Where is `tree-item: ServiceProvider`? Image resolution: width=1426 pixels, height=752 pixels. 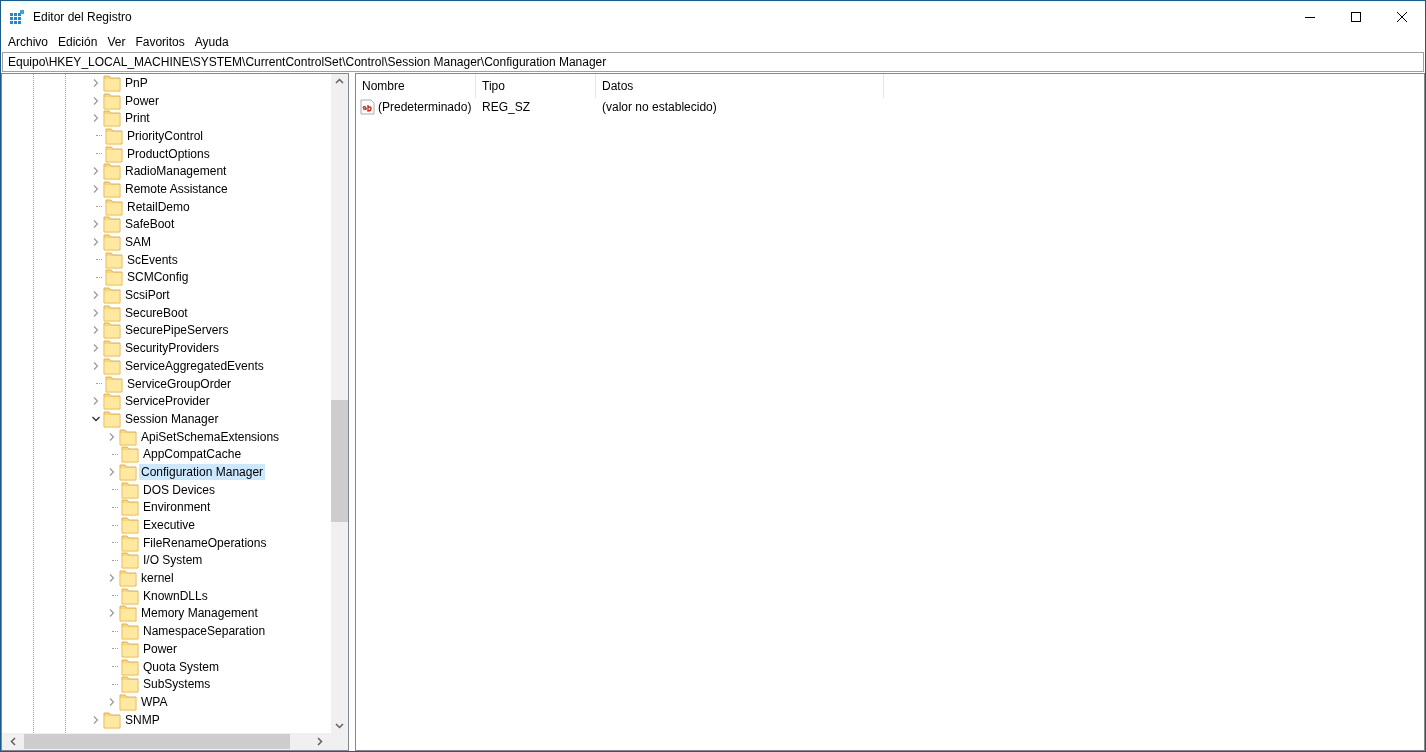
tree-item: ServiceProvider is located at coordinates (167, 401).